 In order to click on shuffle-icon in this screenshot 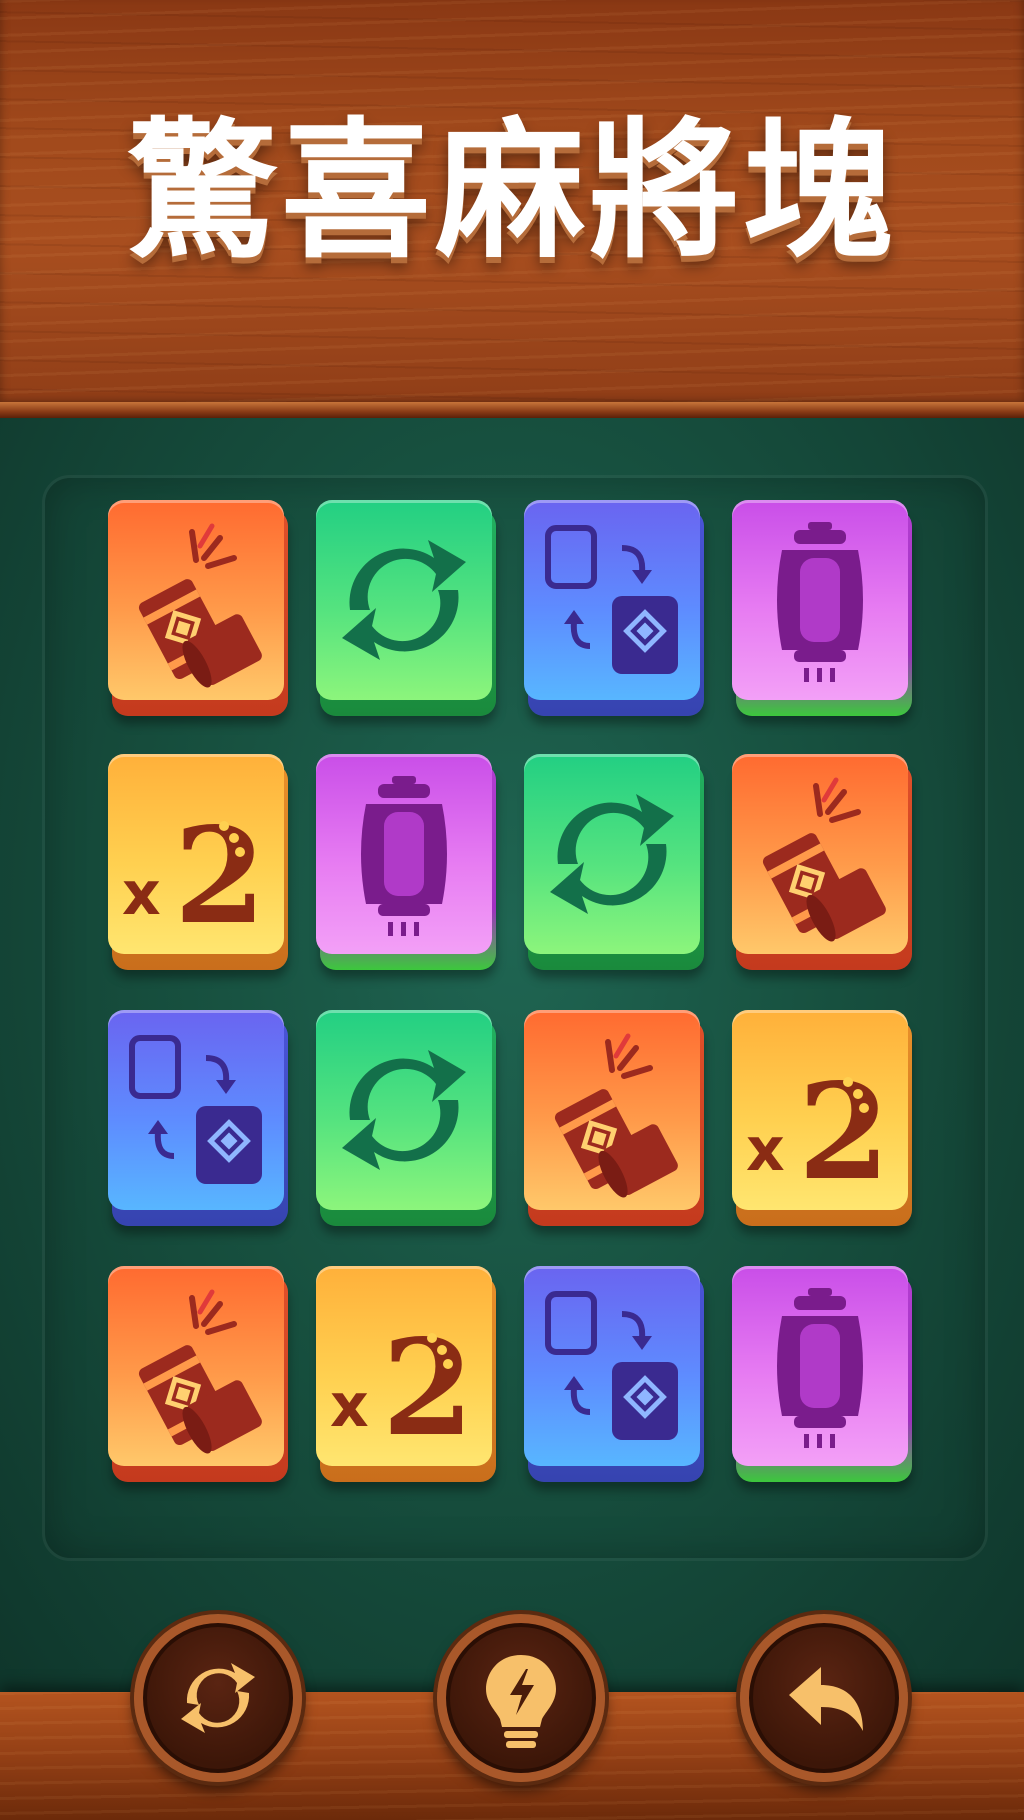, I will do `click(218, 1698)`.